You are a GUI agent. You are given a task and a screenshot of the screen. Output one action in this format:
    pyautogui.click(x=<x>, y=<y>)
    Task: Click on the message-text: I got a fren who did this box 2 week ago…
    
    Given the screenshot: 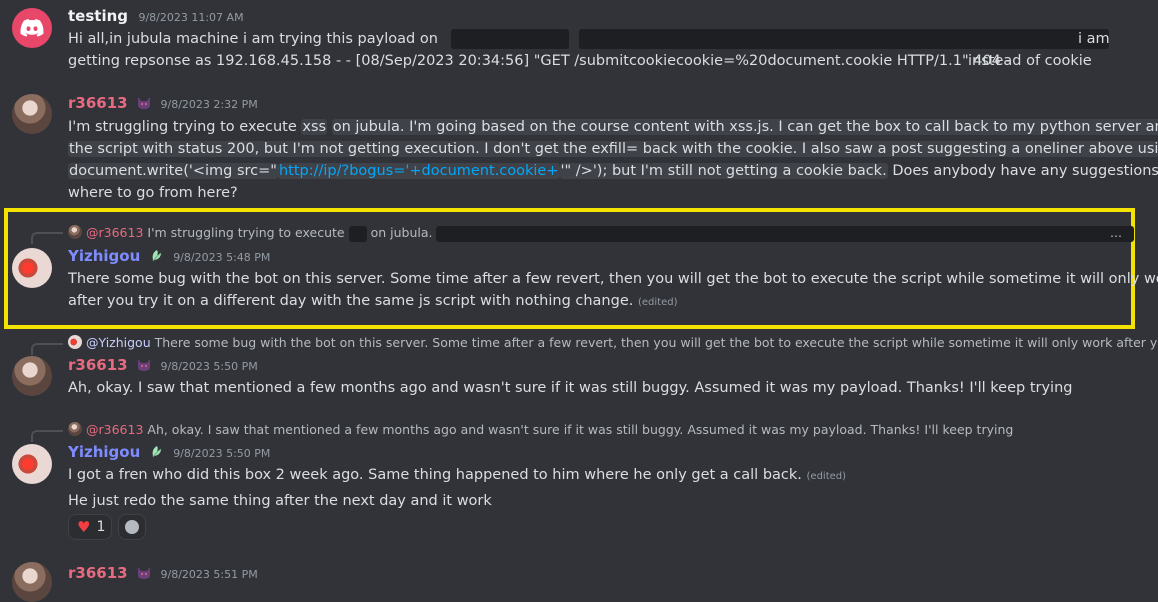 What is the action you would take?
    pyautogui.click(x=435, y=475)
    